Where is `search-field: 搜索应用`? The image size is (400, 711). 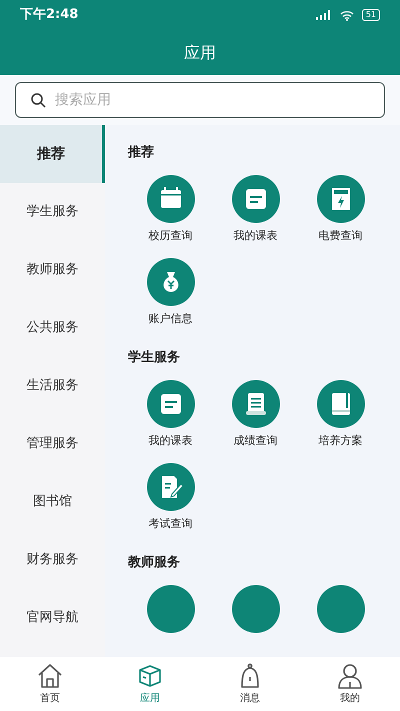
search-field: 搜索应用 is located at coordinates (200, 100).